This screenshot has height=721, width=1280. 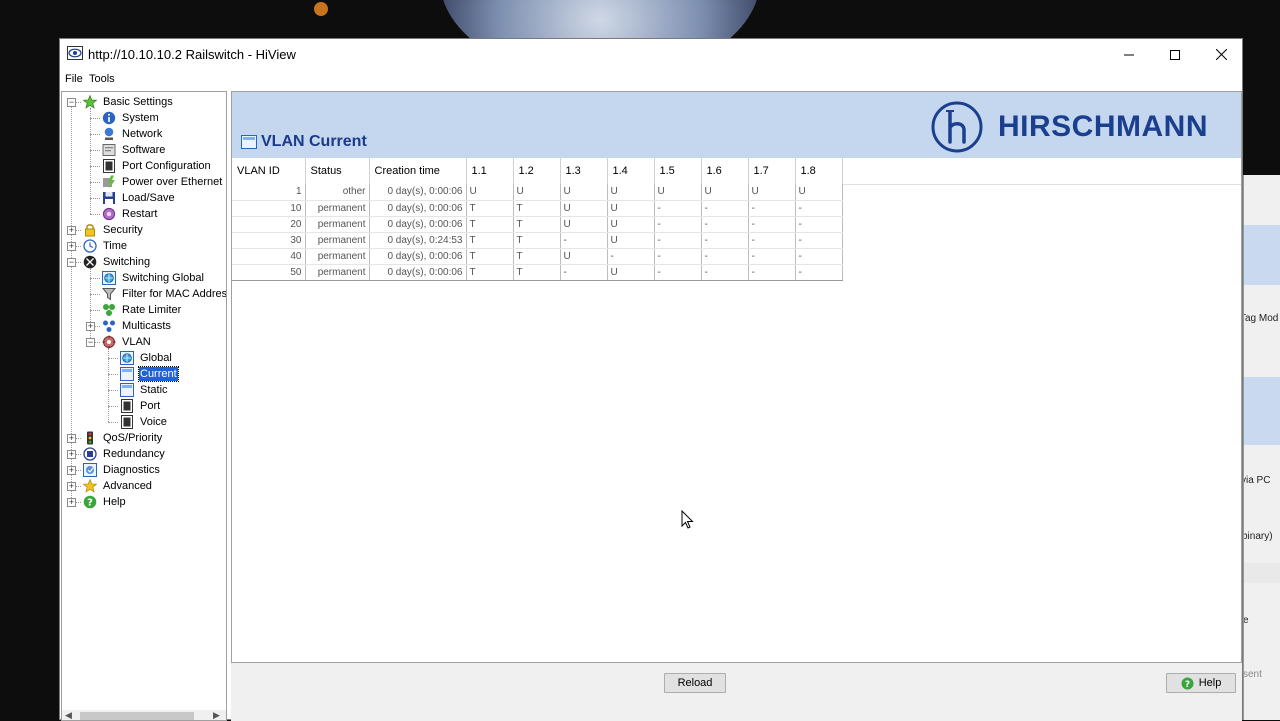 I want to click on column-header: Status, so click(x=337, y=171).